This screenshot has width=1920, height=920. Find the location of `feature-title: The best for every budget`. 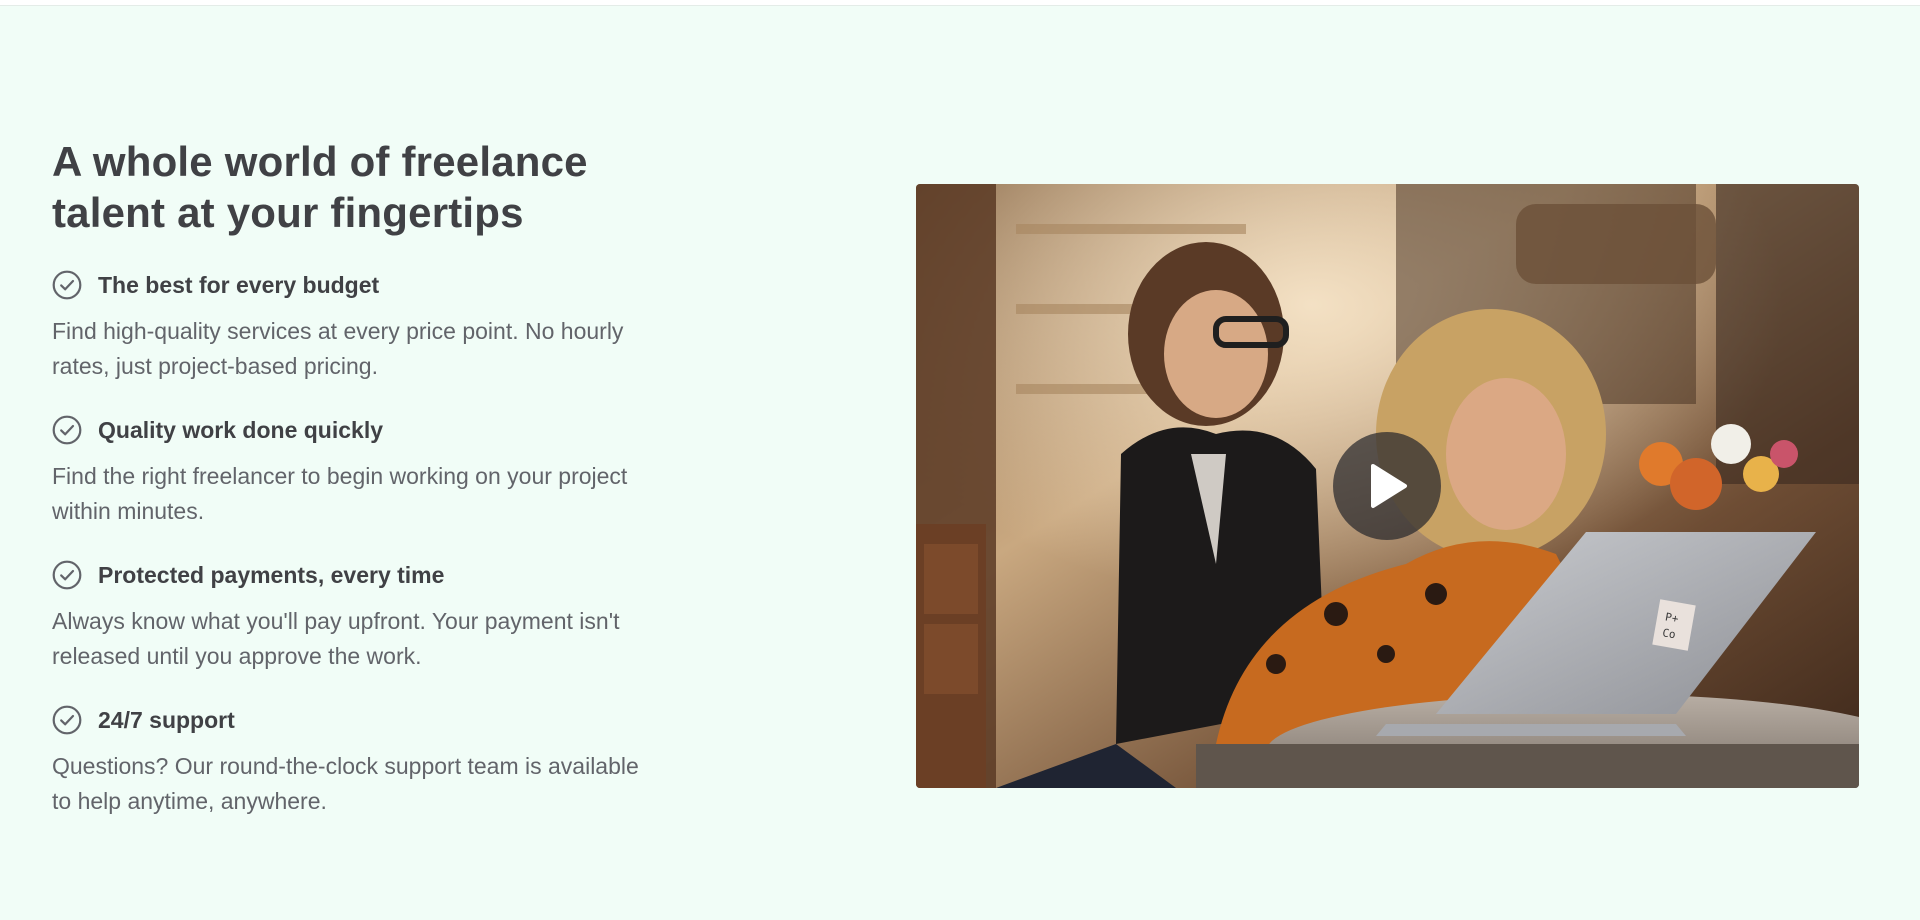

feature-title: The best for every budget is located at coordinates (239, 284).